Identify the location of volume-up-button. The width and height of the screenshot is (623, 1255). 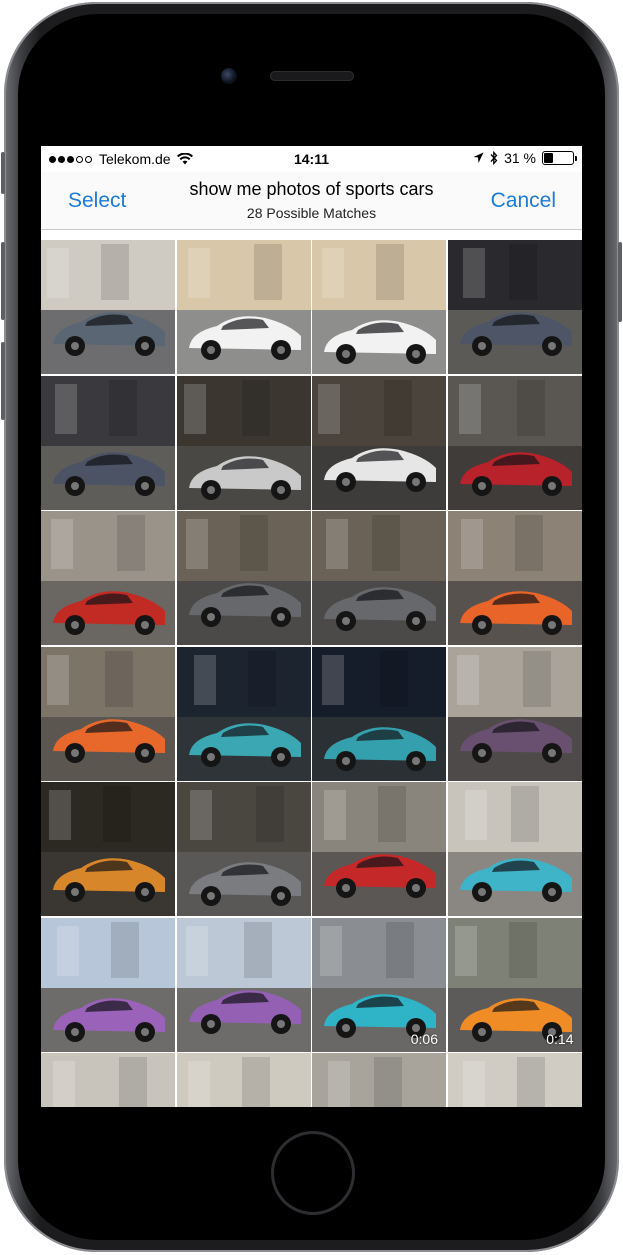
(3, 281).